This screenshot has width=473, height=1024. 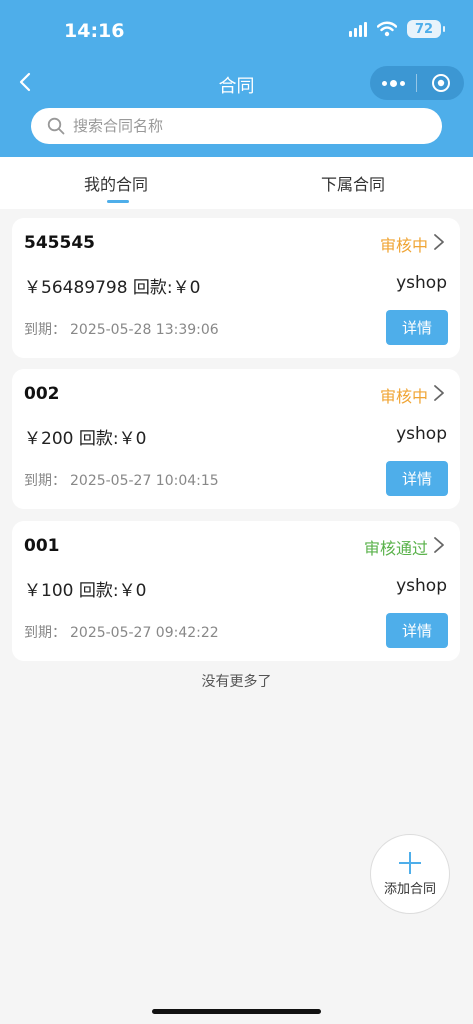 What do you see at coordinates (94, 31) in the screenshot?
I see `status-time: 14:16` at bounding box center [94, 31].